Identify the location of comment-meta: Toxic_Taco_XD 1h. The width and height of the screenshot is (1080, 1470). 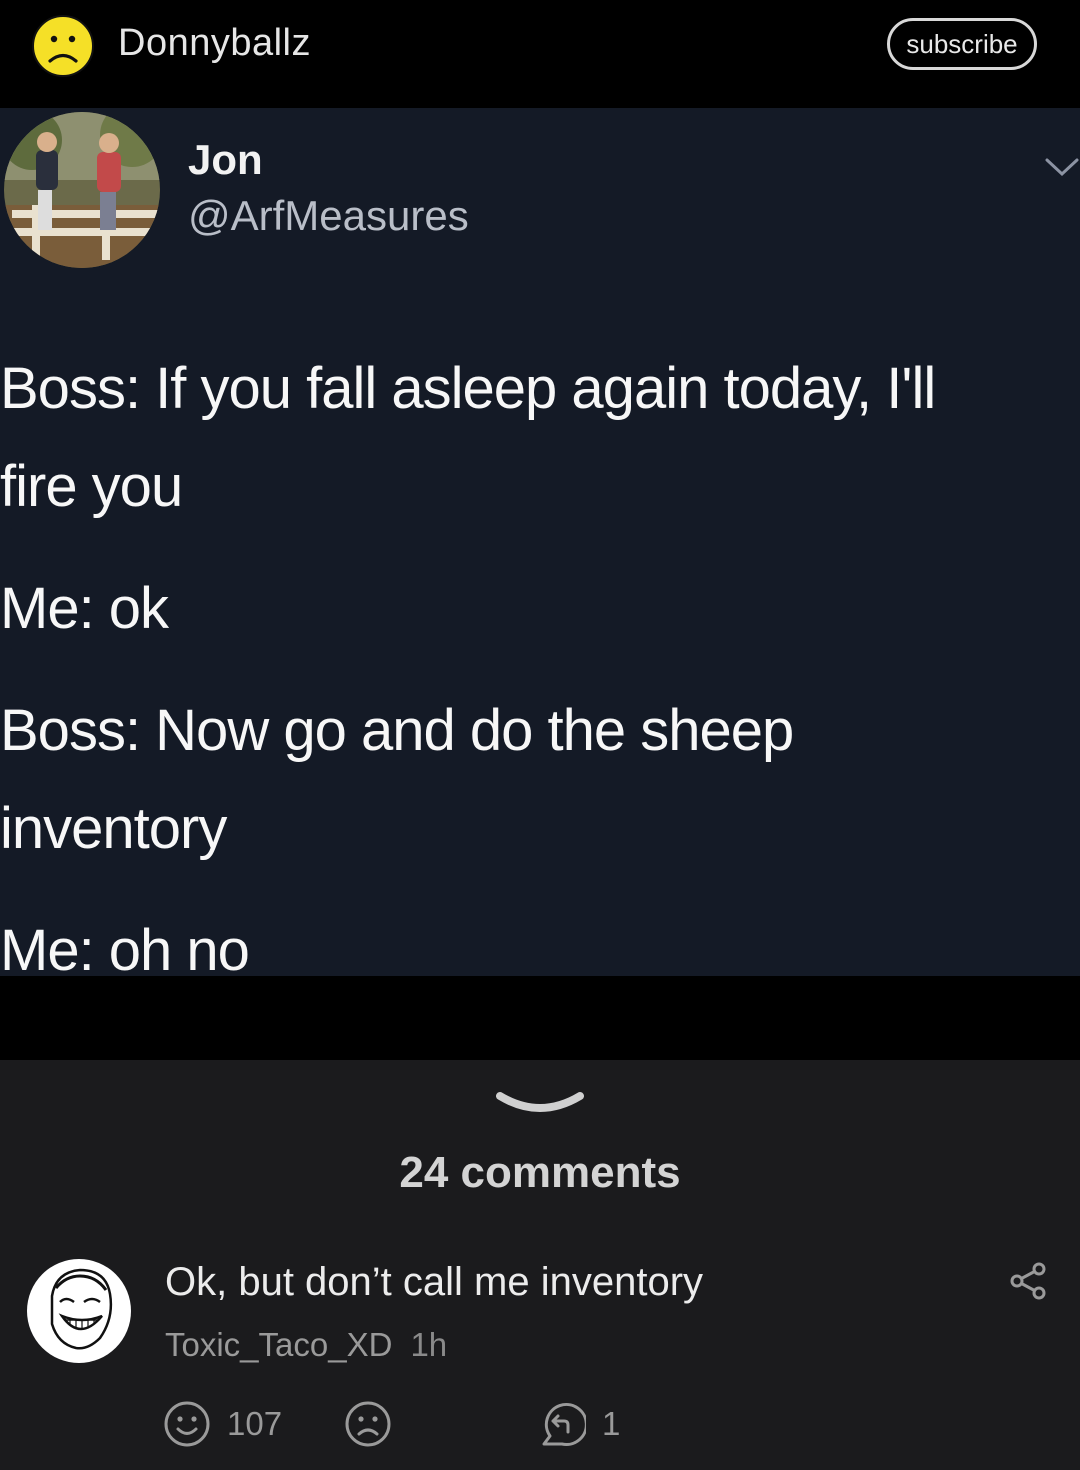
(306, 1345).